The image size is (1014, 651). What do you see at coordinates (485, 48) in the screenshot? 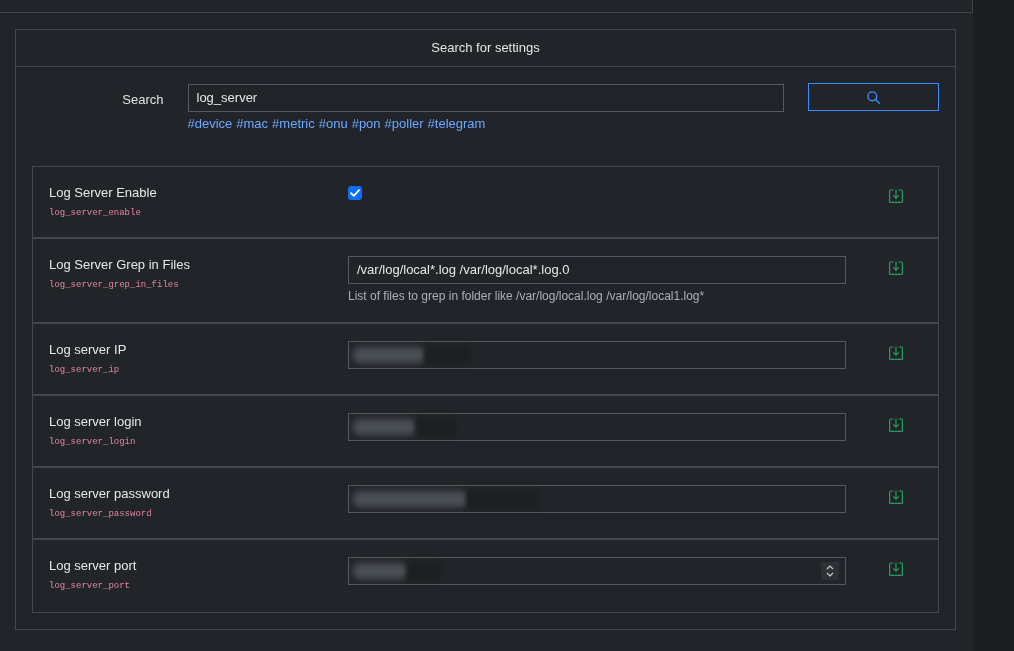
I see `panel-title: Search for settings` at bounding box center [485, 48].